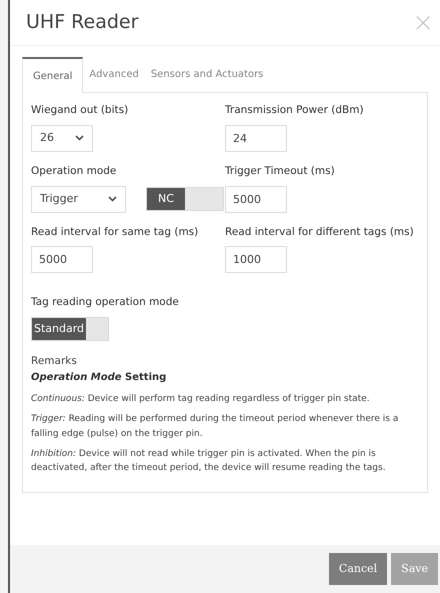  Describe the element at coordinates (209, 462) in the screenshot. I see `remark-paragraph: Inhibition: Device will not read while trigger pin is activated. When the pin is deactivated, after the timeout period, the device will resume reading the tags.` at that location.